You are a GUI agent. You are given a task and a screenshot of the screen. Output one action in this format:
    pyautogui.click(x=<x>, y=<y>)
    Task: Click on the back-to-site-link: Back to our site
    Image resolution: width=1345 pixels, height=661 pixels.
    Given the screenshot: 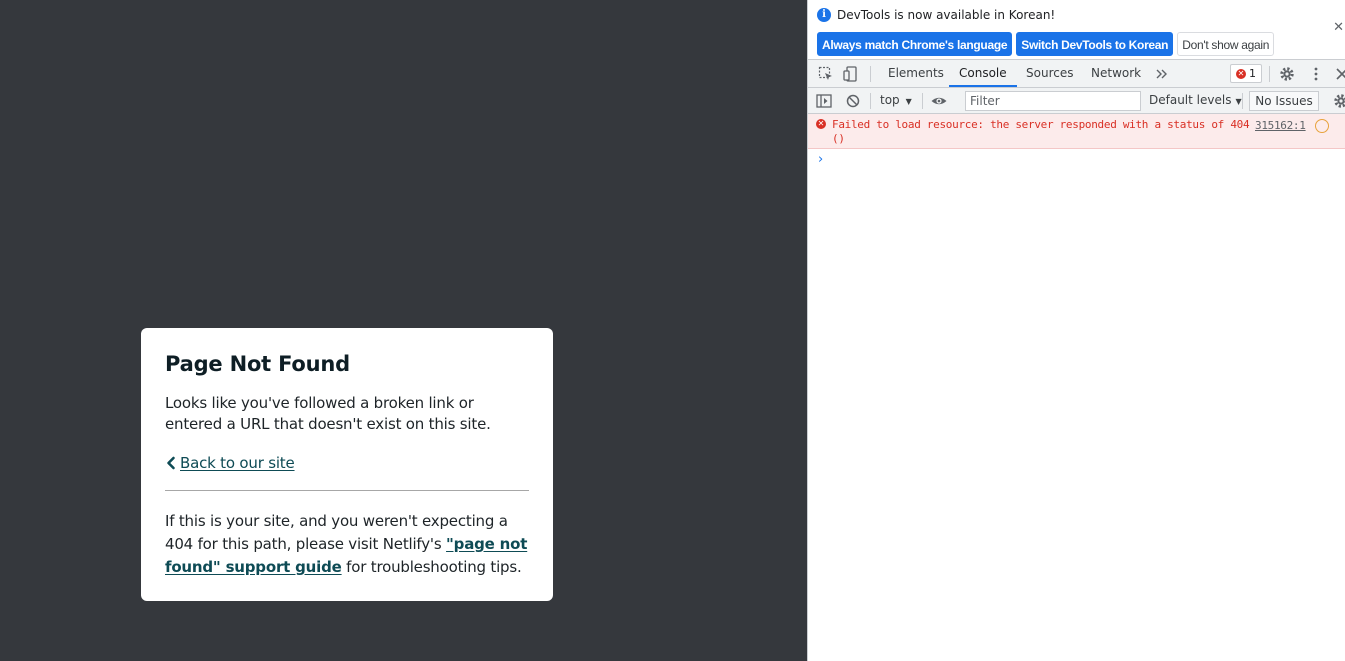 What is the action you would take?
    pyautogui.click(x=347, y=463)
    